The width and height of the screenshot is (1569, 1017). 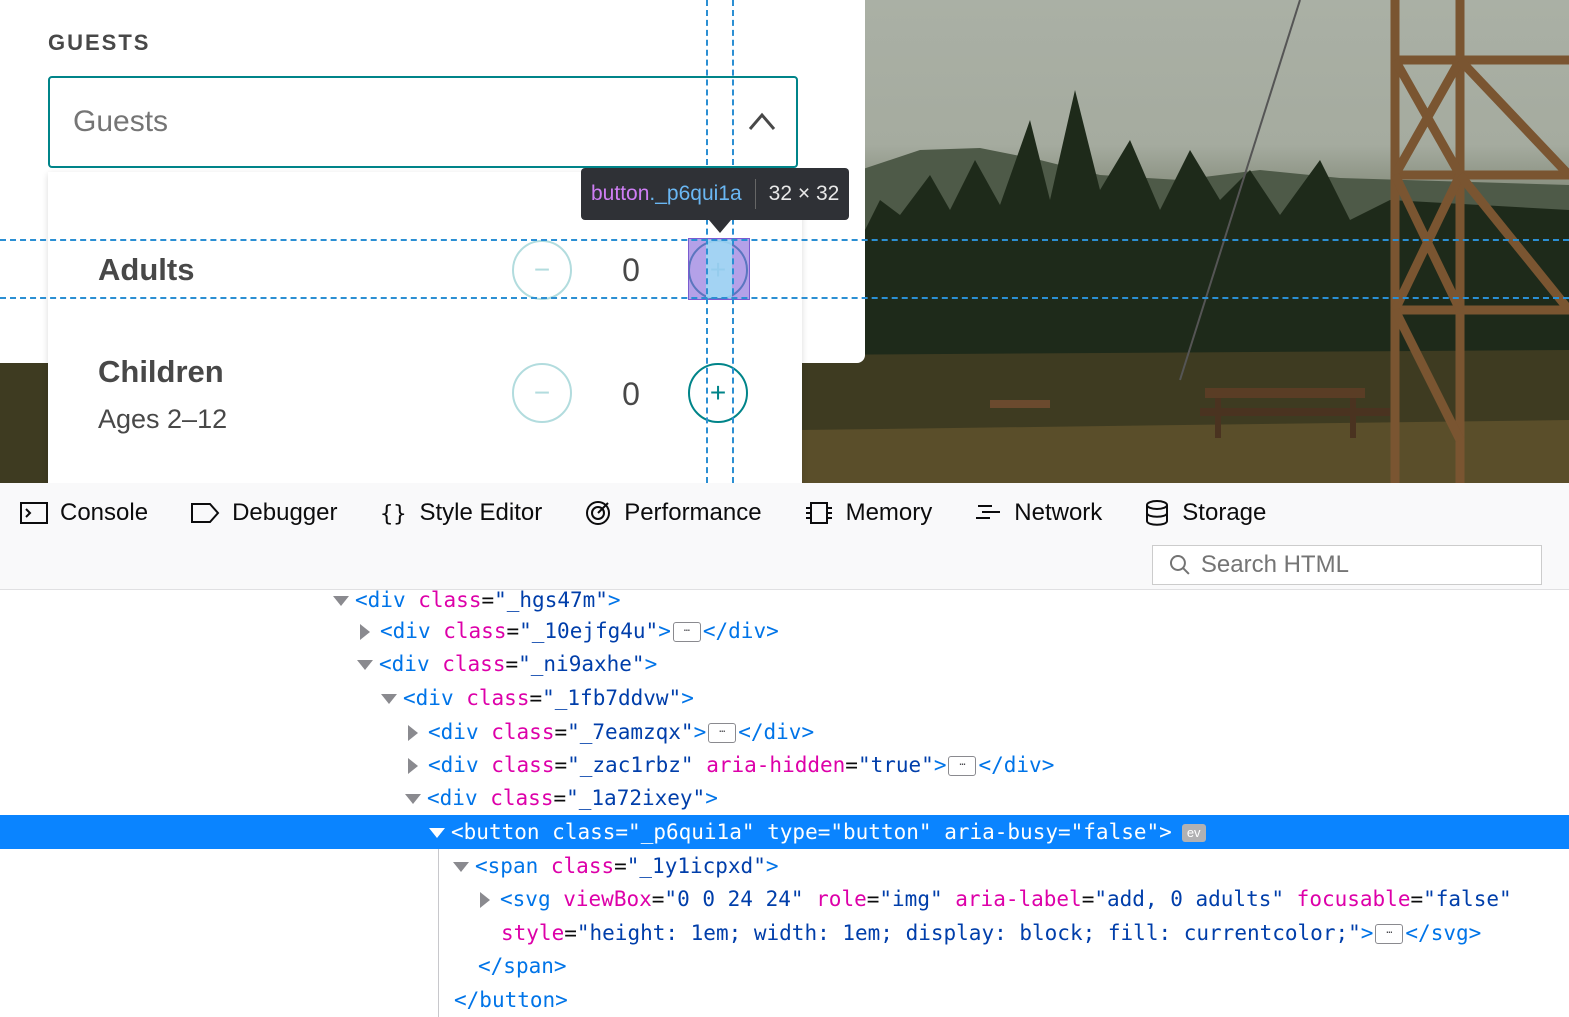 I want to click on inspector-tooltip: button ._p6qui1a 32 × 32, so click(x=715, y=194).